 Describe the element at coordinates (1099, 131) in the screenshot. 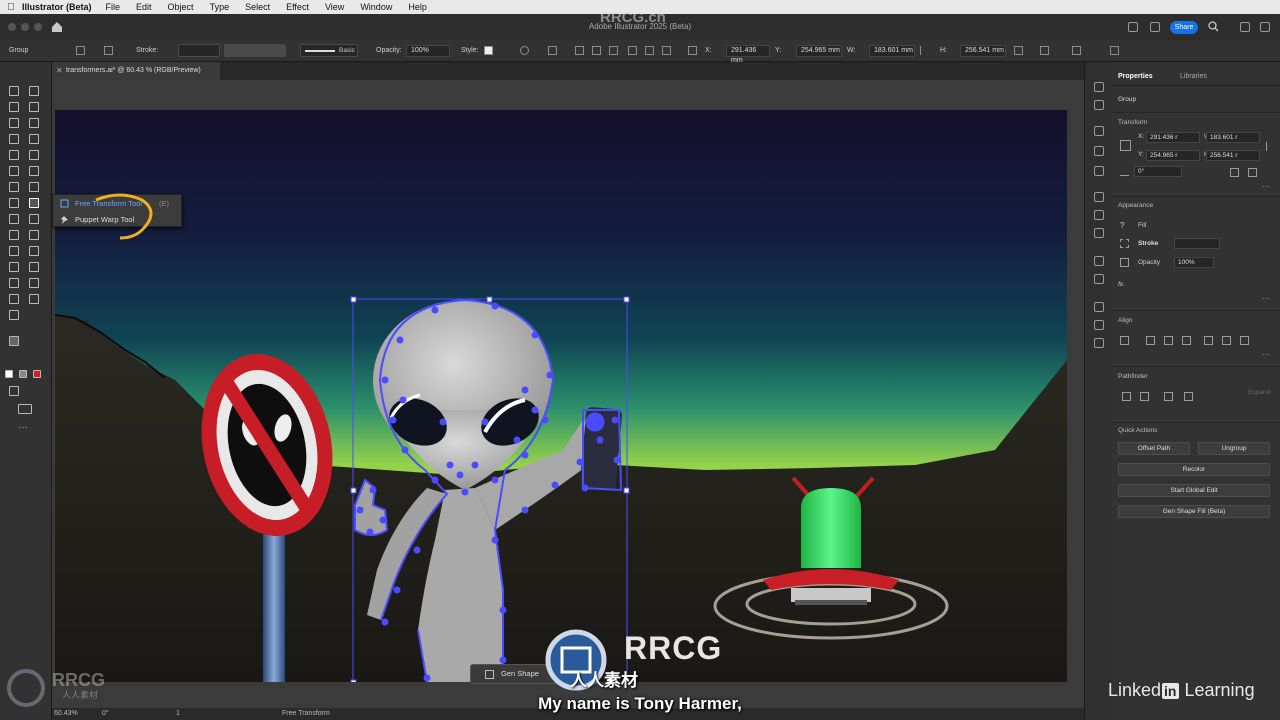

I see `properties-panel-icon` at that location.